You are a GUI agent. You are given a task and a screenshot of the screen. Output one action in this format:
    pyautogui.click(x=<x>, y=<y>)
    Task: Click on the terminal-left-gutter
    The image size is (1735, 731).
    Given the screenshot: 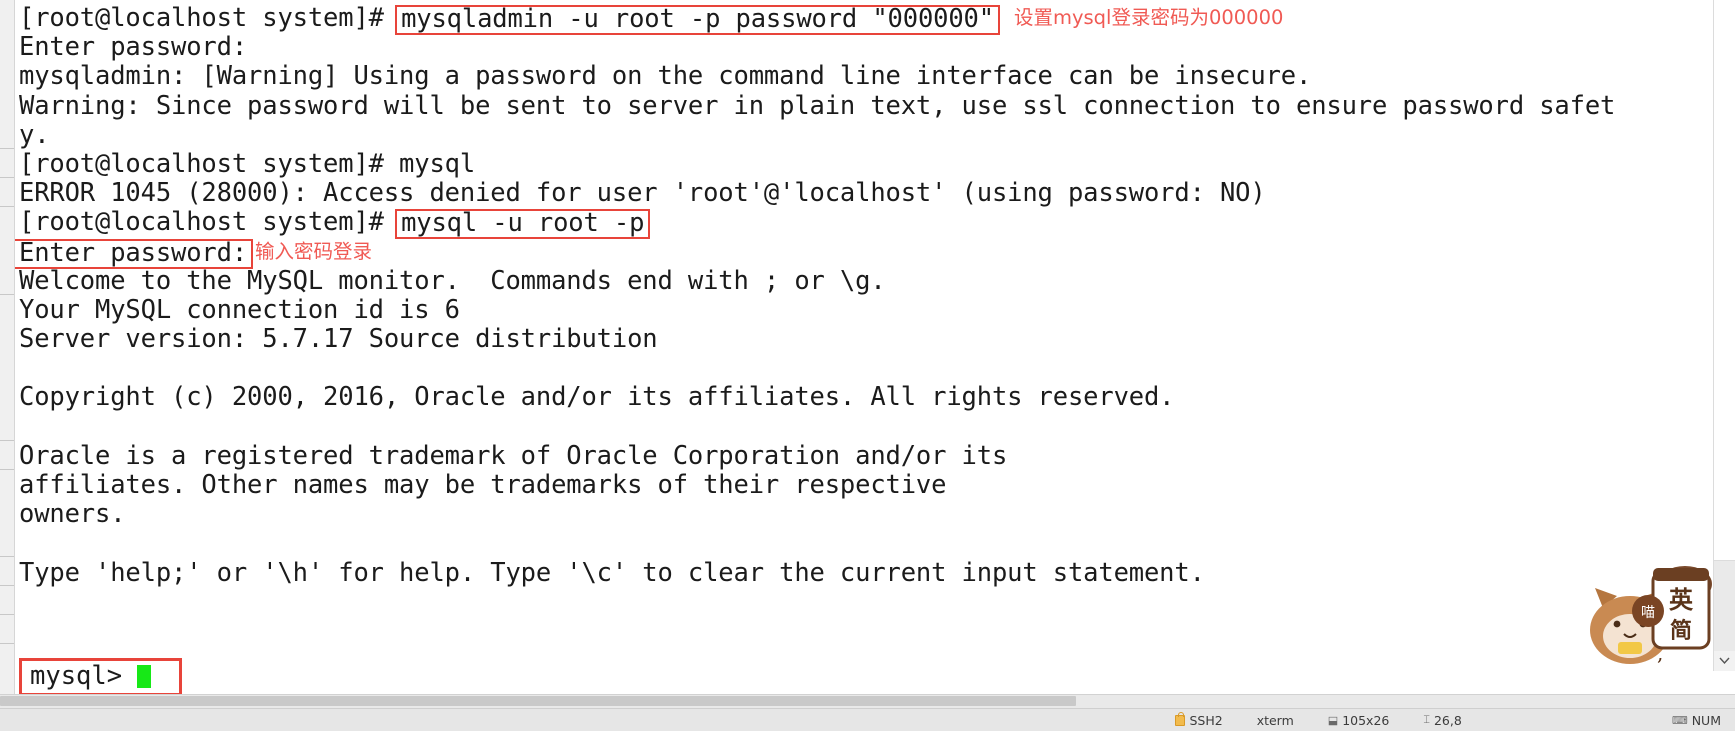 What is the action you would take?
    pyautogui.click(x=7, y=347)
    